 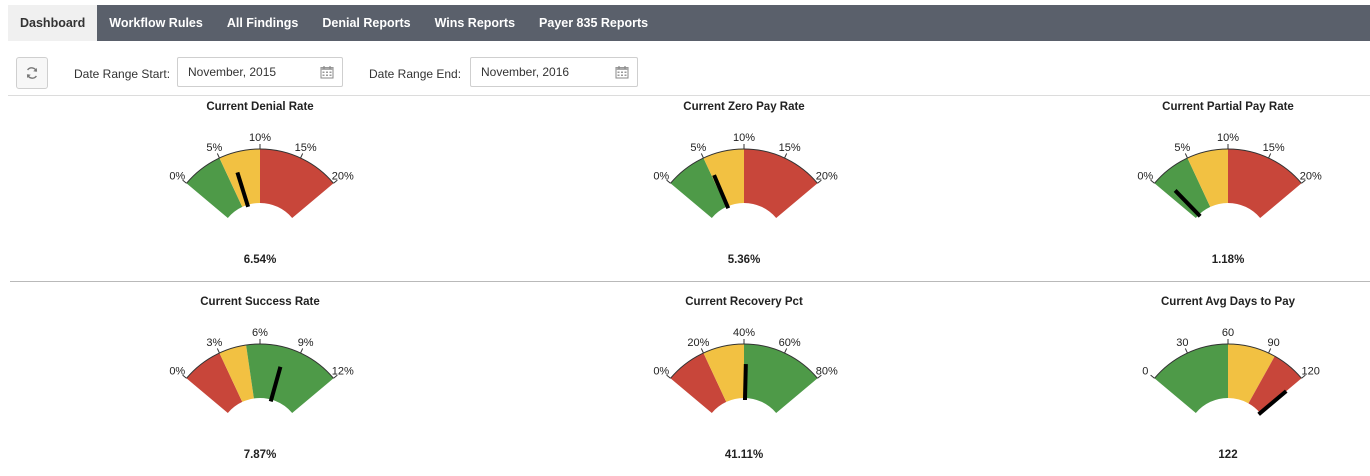 I want to click on gauge-tick-label: 30, so click(x=1182, y=343).